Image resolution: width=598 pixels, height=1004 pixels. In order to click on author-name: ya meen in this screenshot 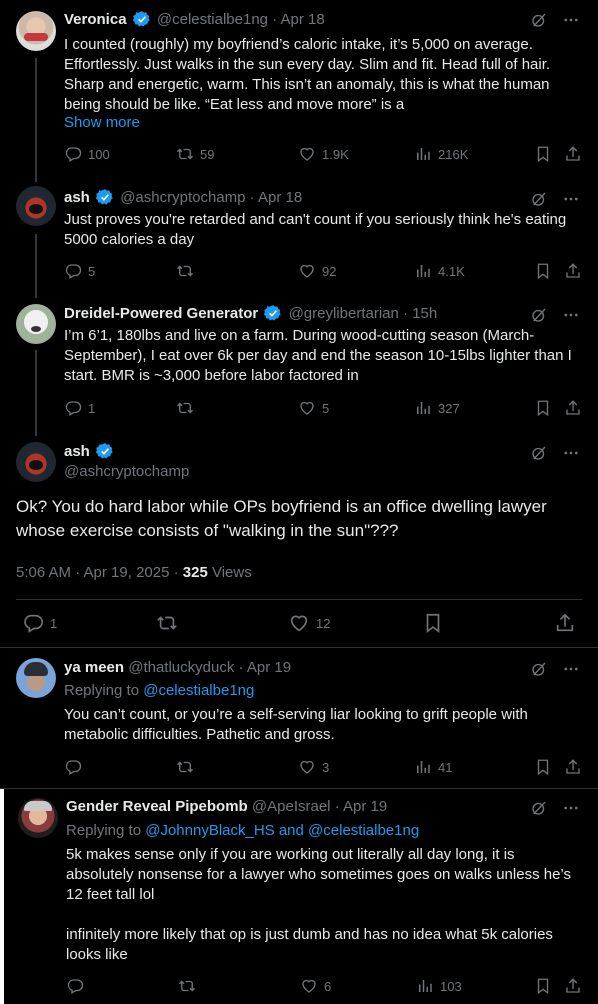, I will do `click(94, 667)`.